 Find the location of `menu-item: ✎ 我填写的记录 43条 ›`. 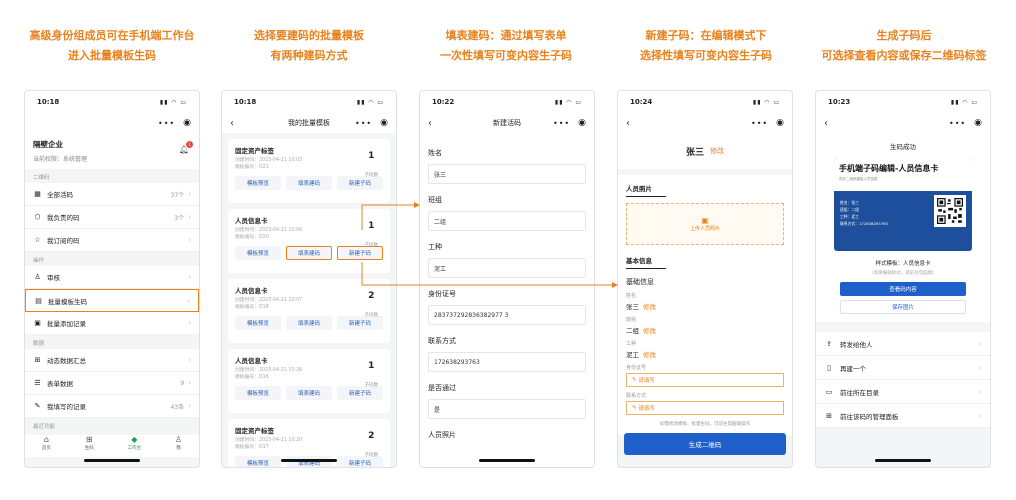

menu-item: ✎ 我填写的记录 43条 › is located at coordinates (112, 406).